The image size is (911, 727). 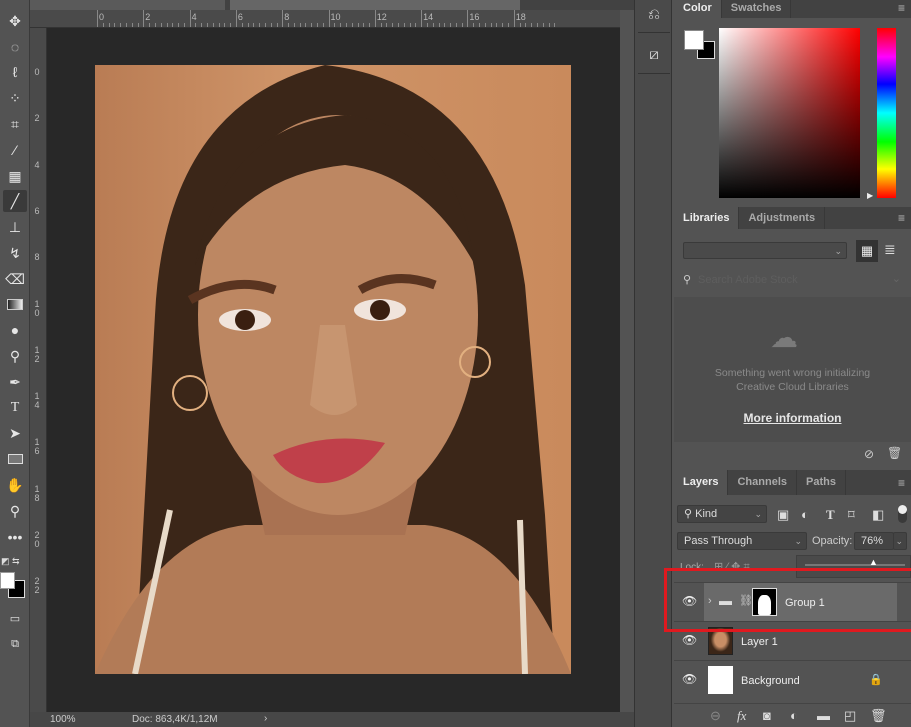 What do you see at coordinates (830, 515) in the screenshot?
I see `filter-type-icon: T` at bounding box center [830, 515].